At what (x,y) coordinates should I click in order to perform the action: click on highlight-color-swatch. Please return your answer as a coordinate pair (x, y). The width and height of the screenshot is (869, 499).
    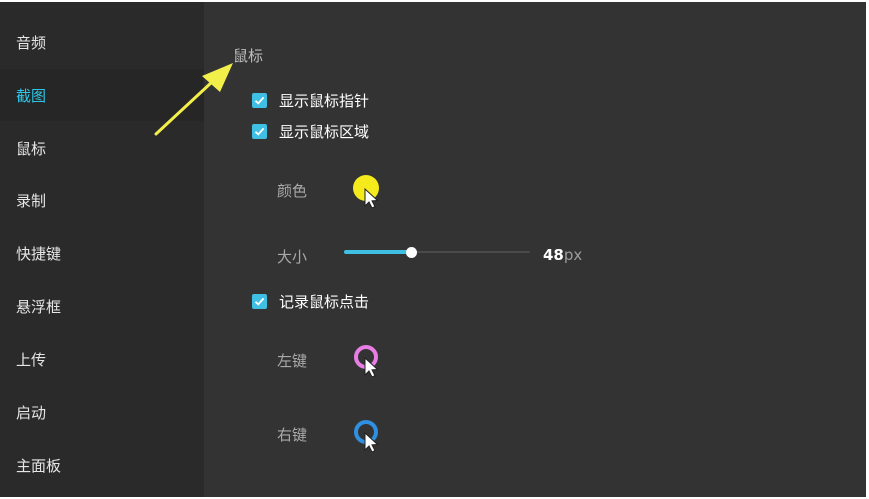
    Looking at the image, I should click on (368, 191).